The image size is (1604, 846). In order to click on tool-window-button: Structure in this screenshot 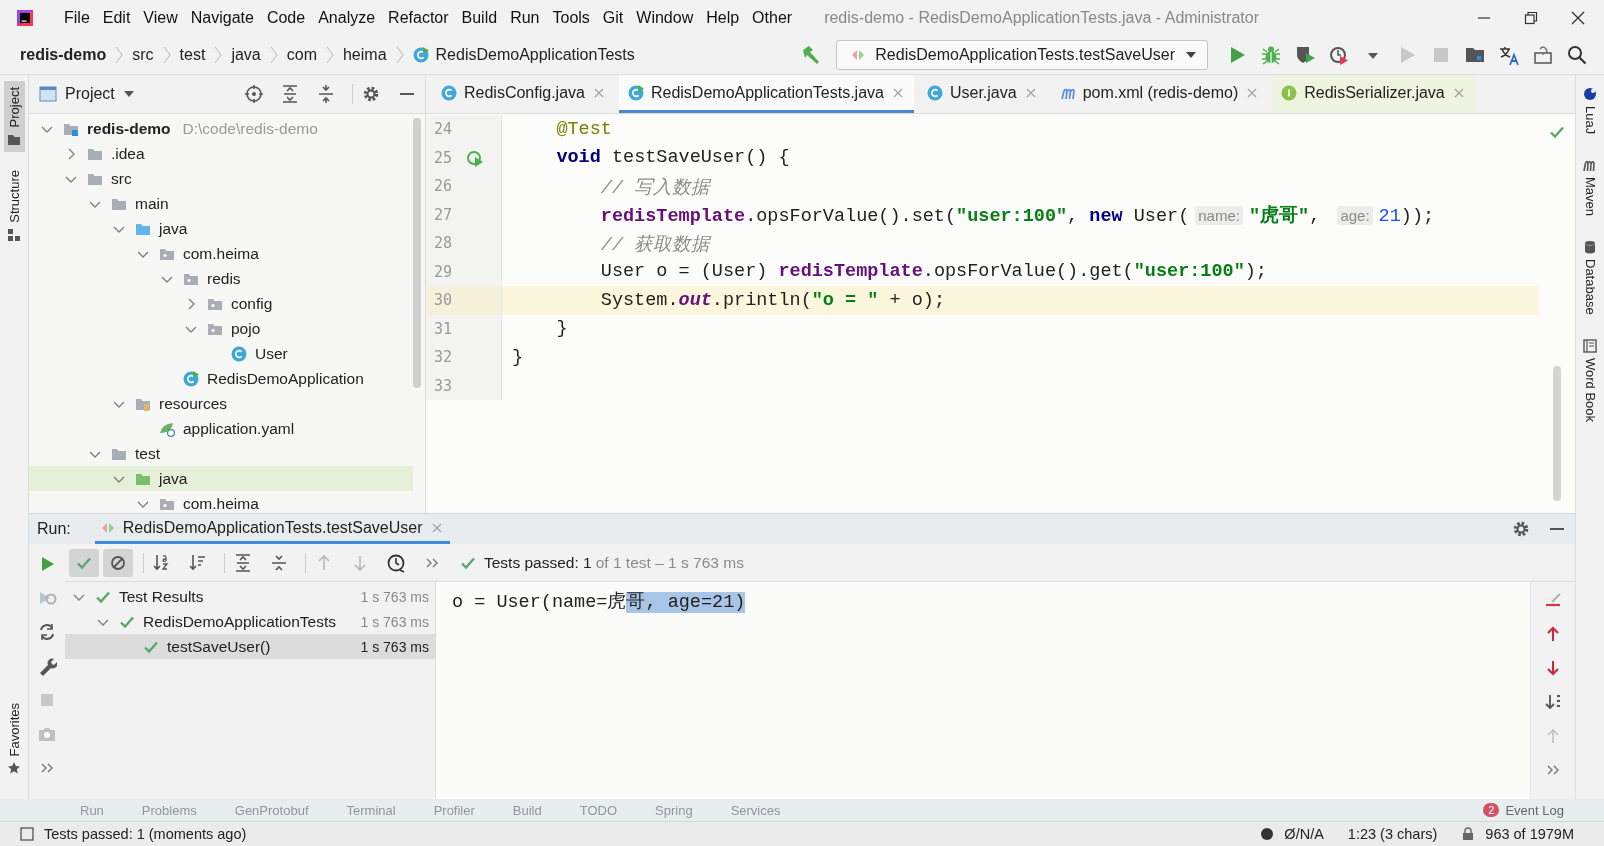, I will do `click(14, 206)`.